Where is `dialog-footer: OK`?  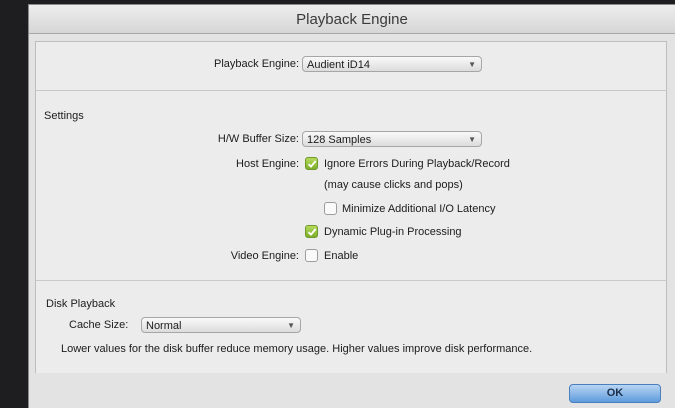
dialog-footer: OK is located at coordinates (351, 390).